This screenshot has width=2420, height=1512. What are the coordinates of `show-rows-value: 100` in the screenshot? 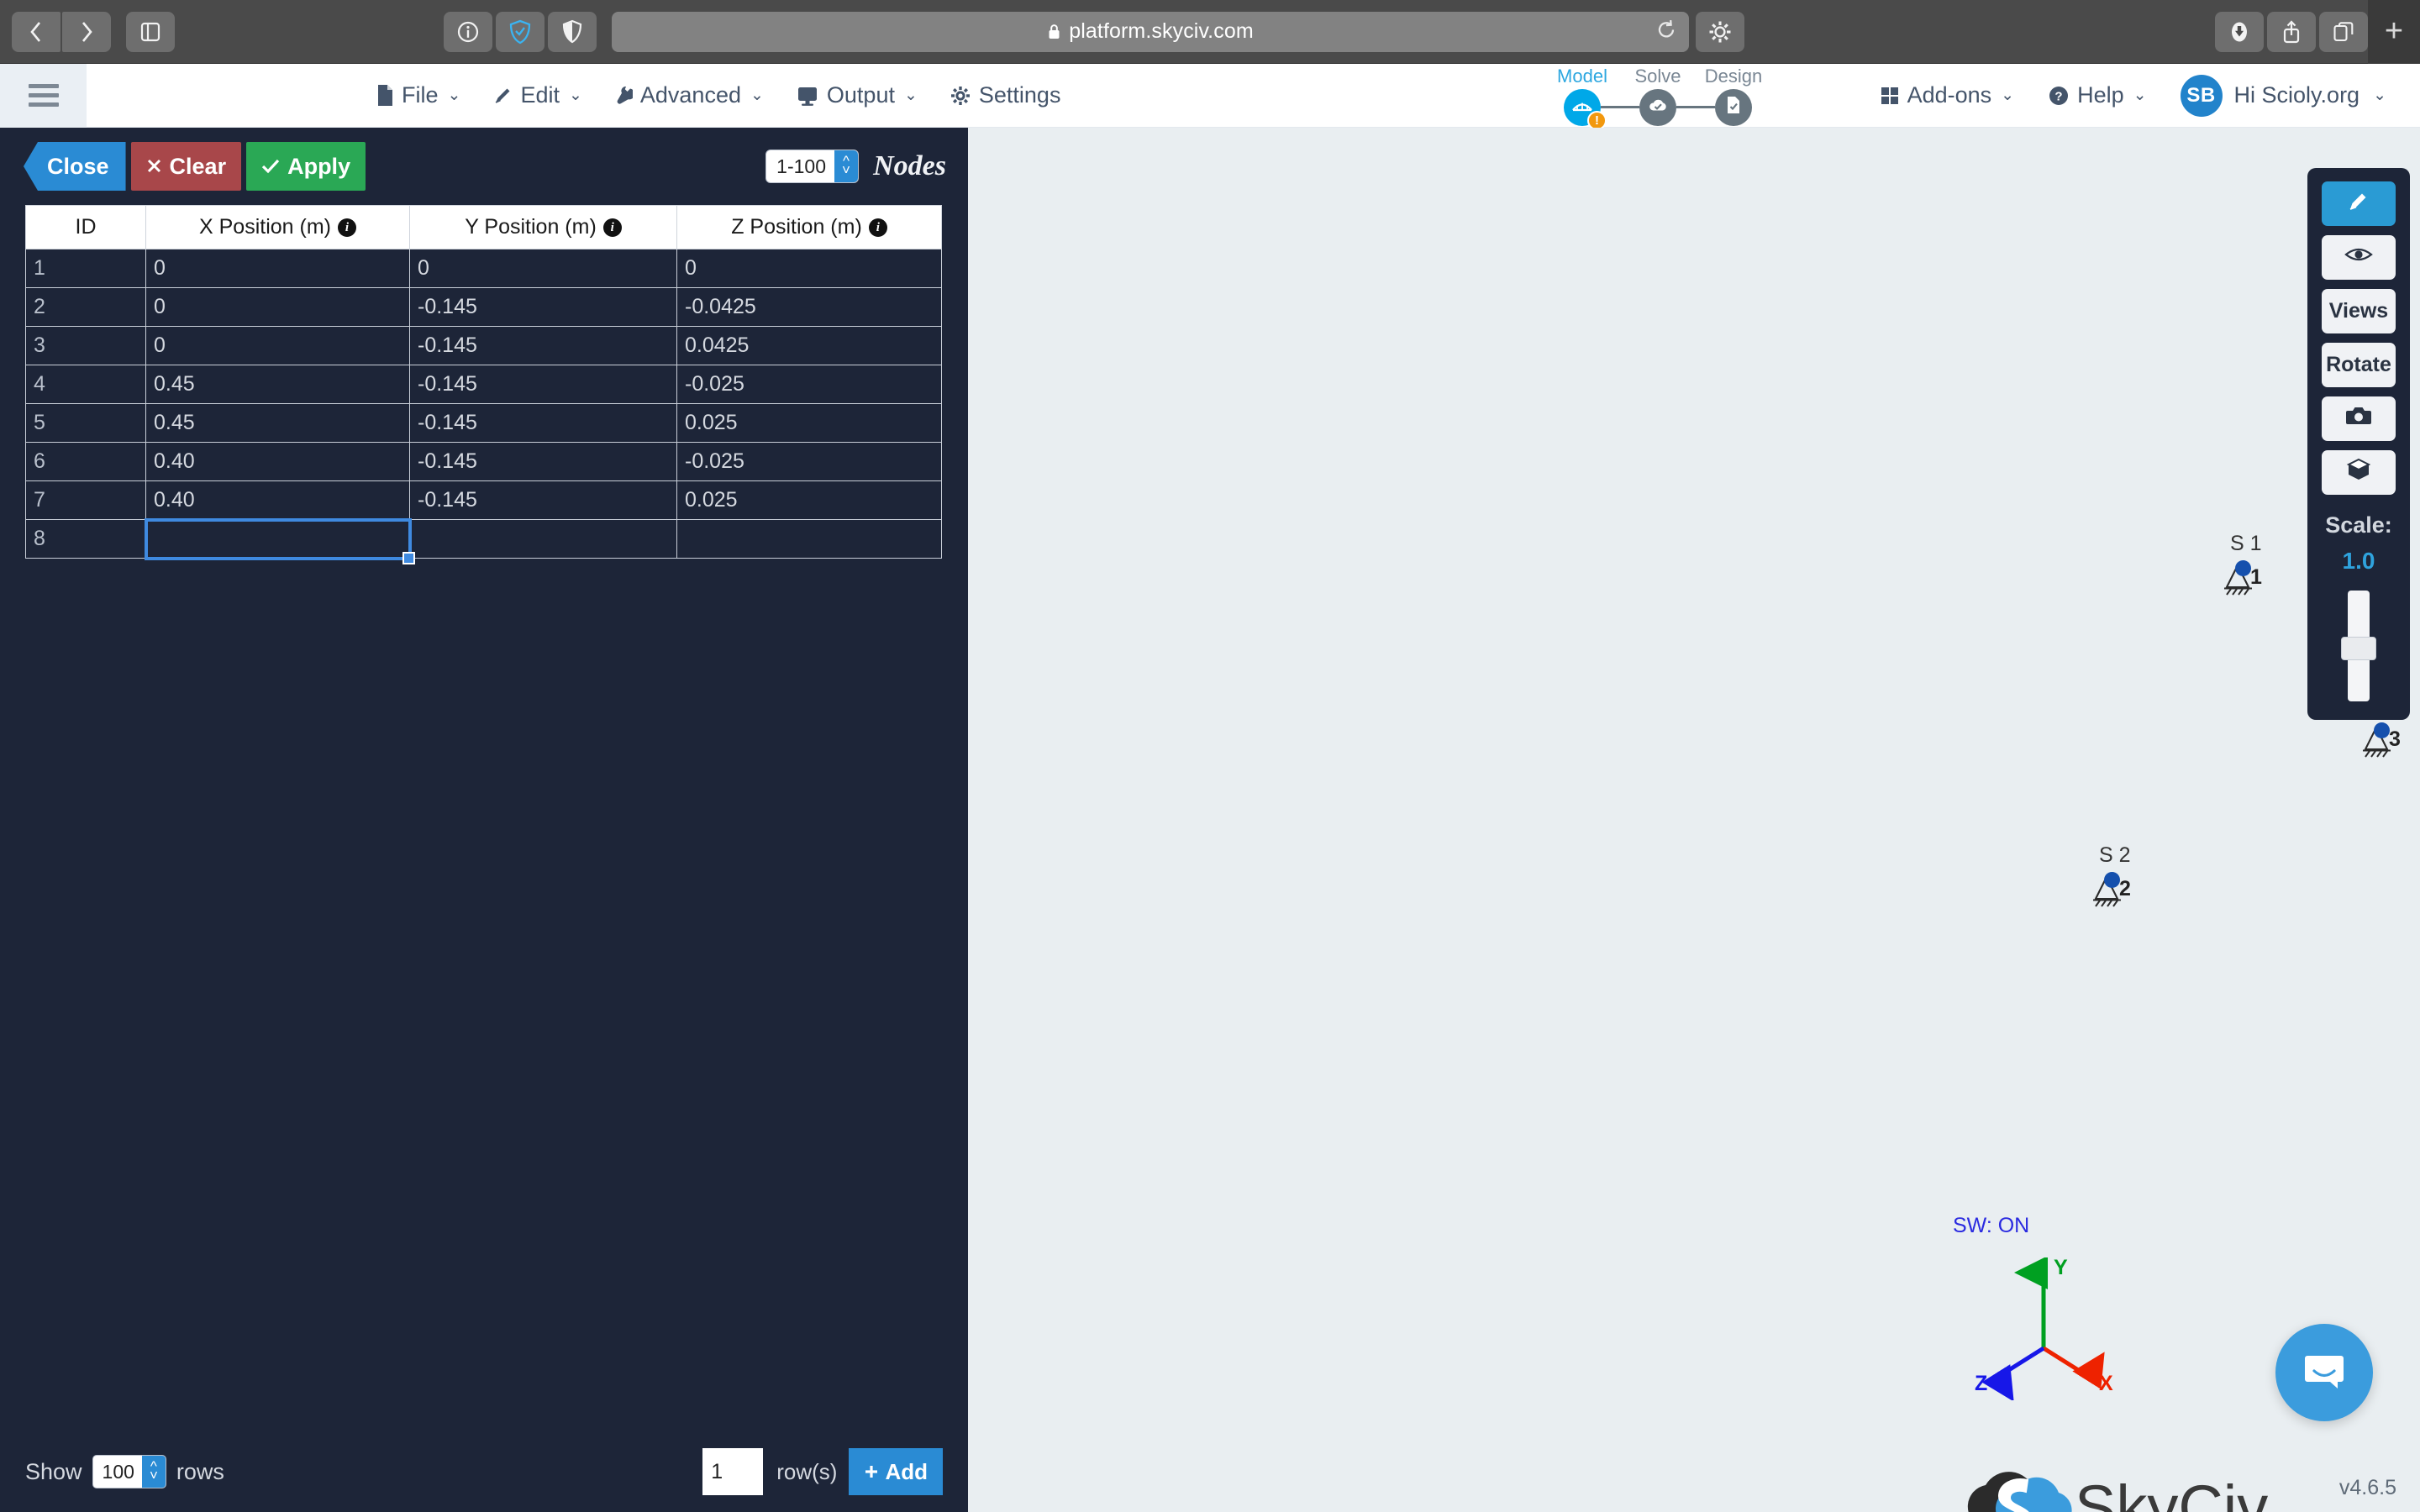 It's located at (118, 1471).